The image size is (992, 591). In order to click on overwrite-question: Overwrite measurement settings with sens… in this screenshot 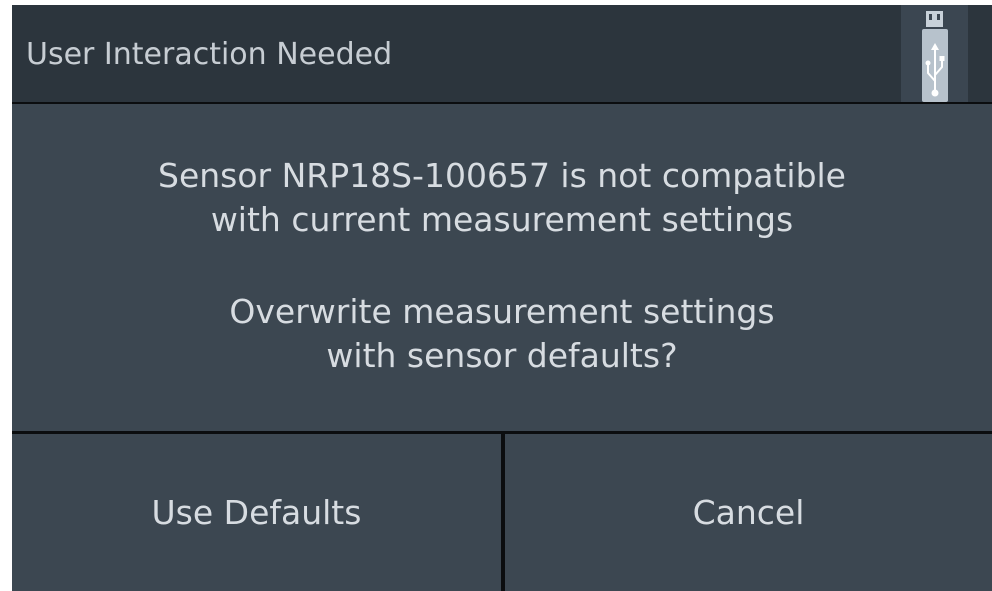, I will do `click(502, 334)`.